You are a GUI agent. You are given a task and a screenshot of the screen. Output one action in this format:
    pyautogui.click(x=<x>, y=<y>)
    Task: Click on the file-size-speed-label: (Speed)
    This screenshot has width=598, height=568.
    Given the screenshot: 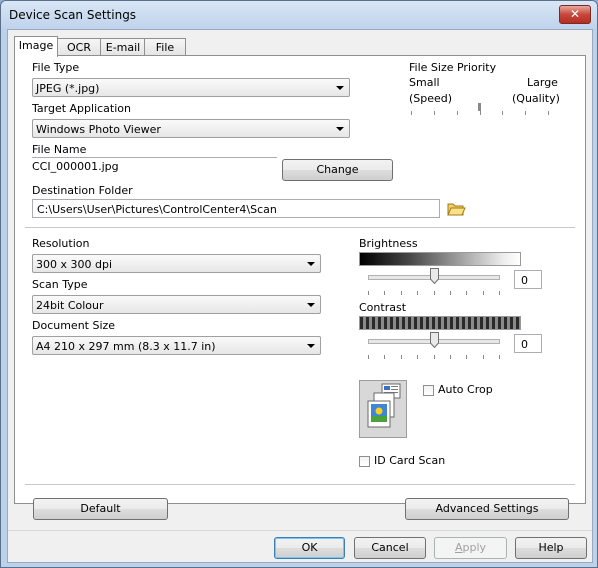 What is the action you would take?
    pyautogui.click(x=431, y=98)
    